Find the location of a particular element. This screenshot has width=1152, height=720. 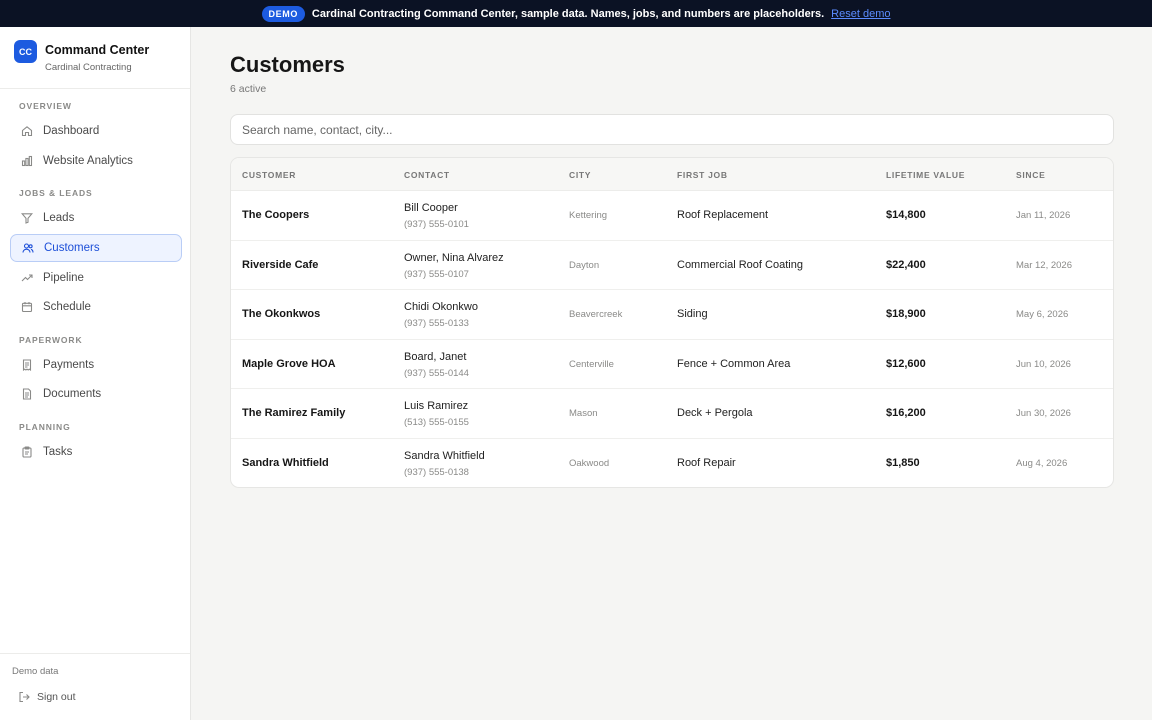

contact-phone: (937) 555-0107 is located at coordinates (436, 274).